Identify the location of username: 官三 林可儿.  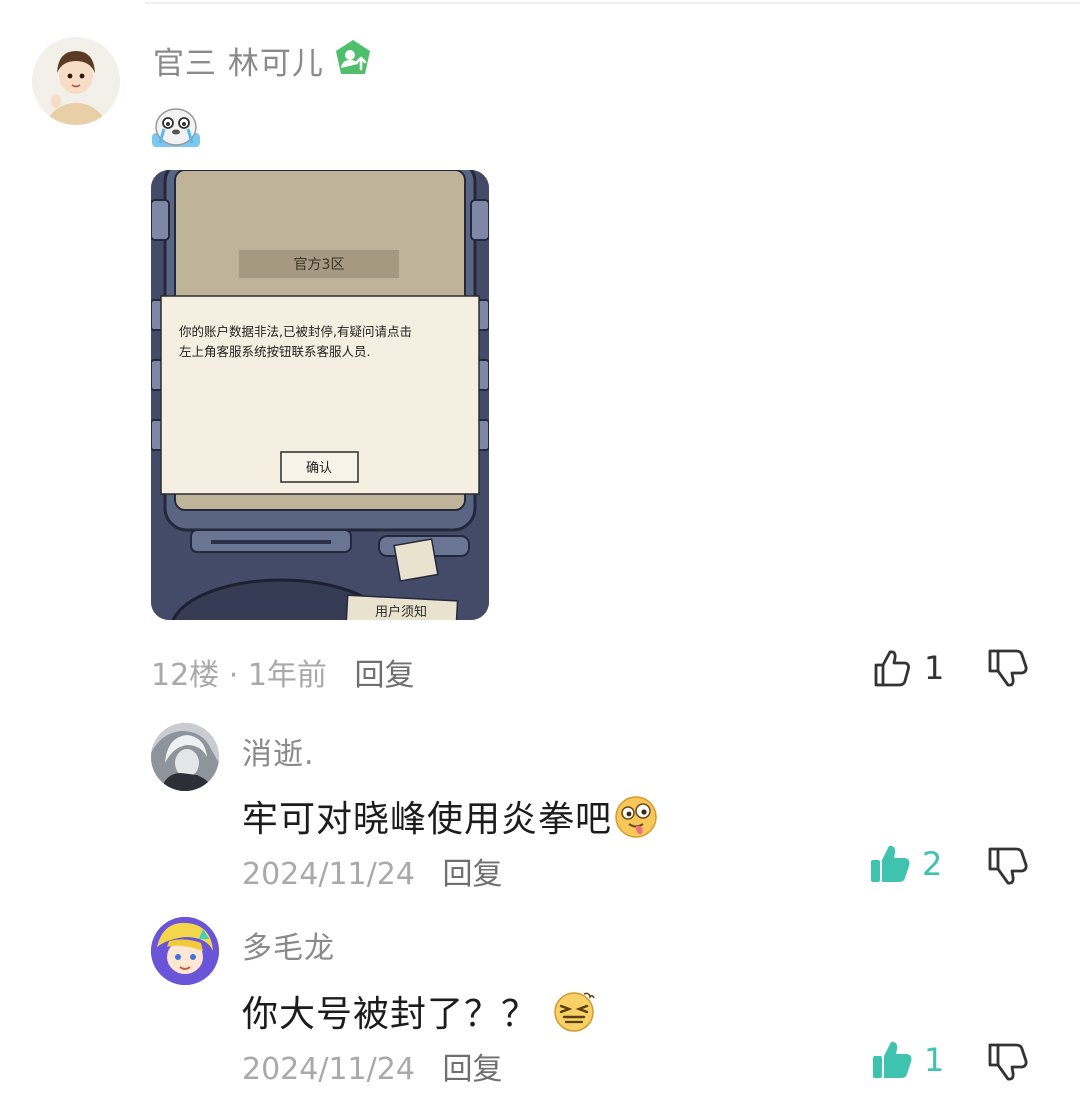
(238, 60).